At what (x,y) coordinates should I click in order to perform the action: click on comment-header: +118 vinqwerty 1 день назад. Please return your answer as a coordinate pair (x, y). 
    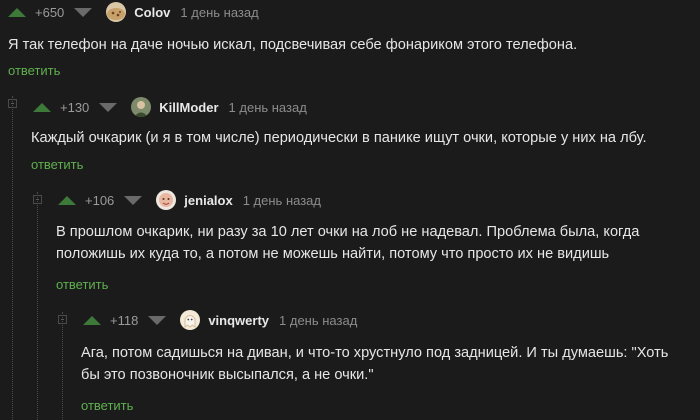
    Looking at the image, I should click on (220, 320).